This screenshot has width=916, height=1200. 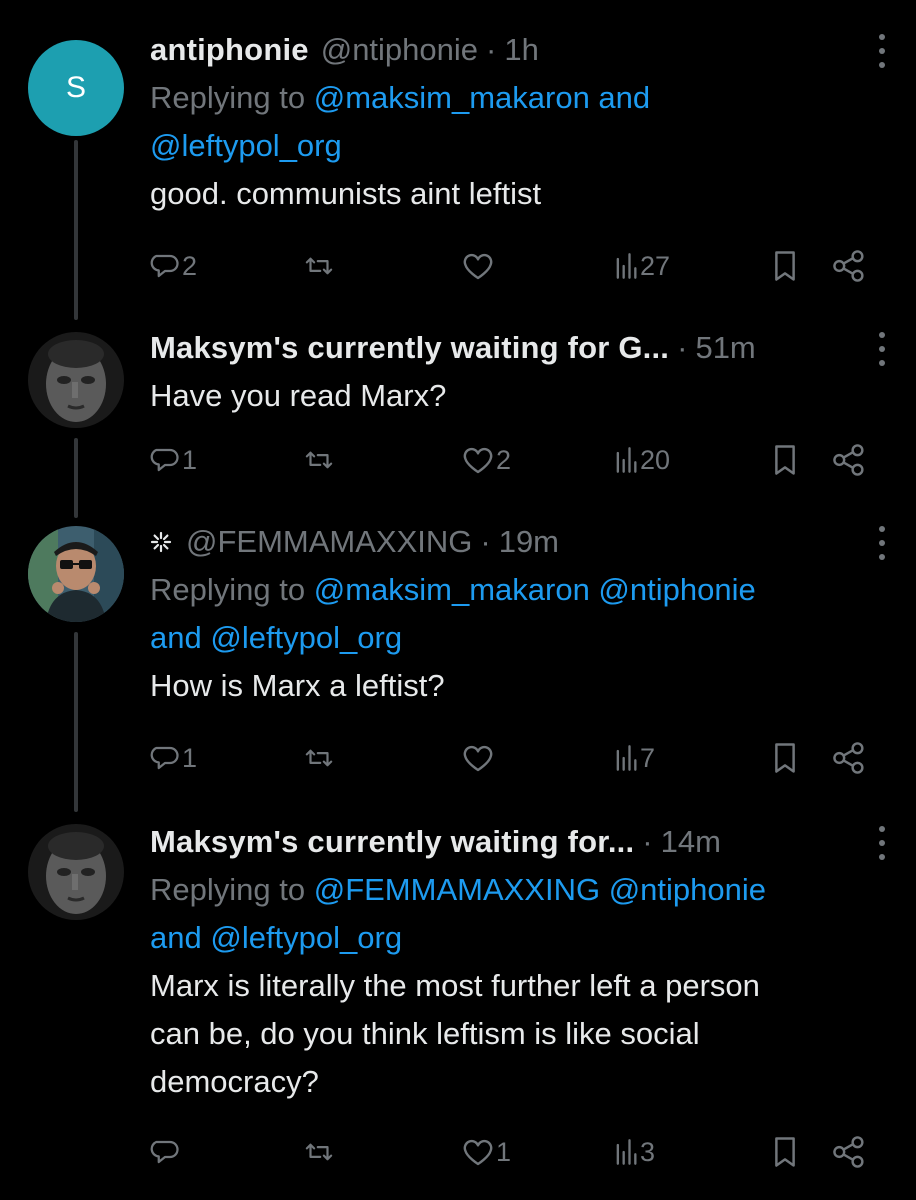 I want to click on reply-button, so click(x=166, y=1152).